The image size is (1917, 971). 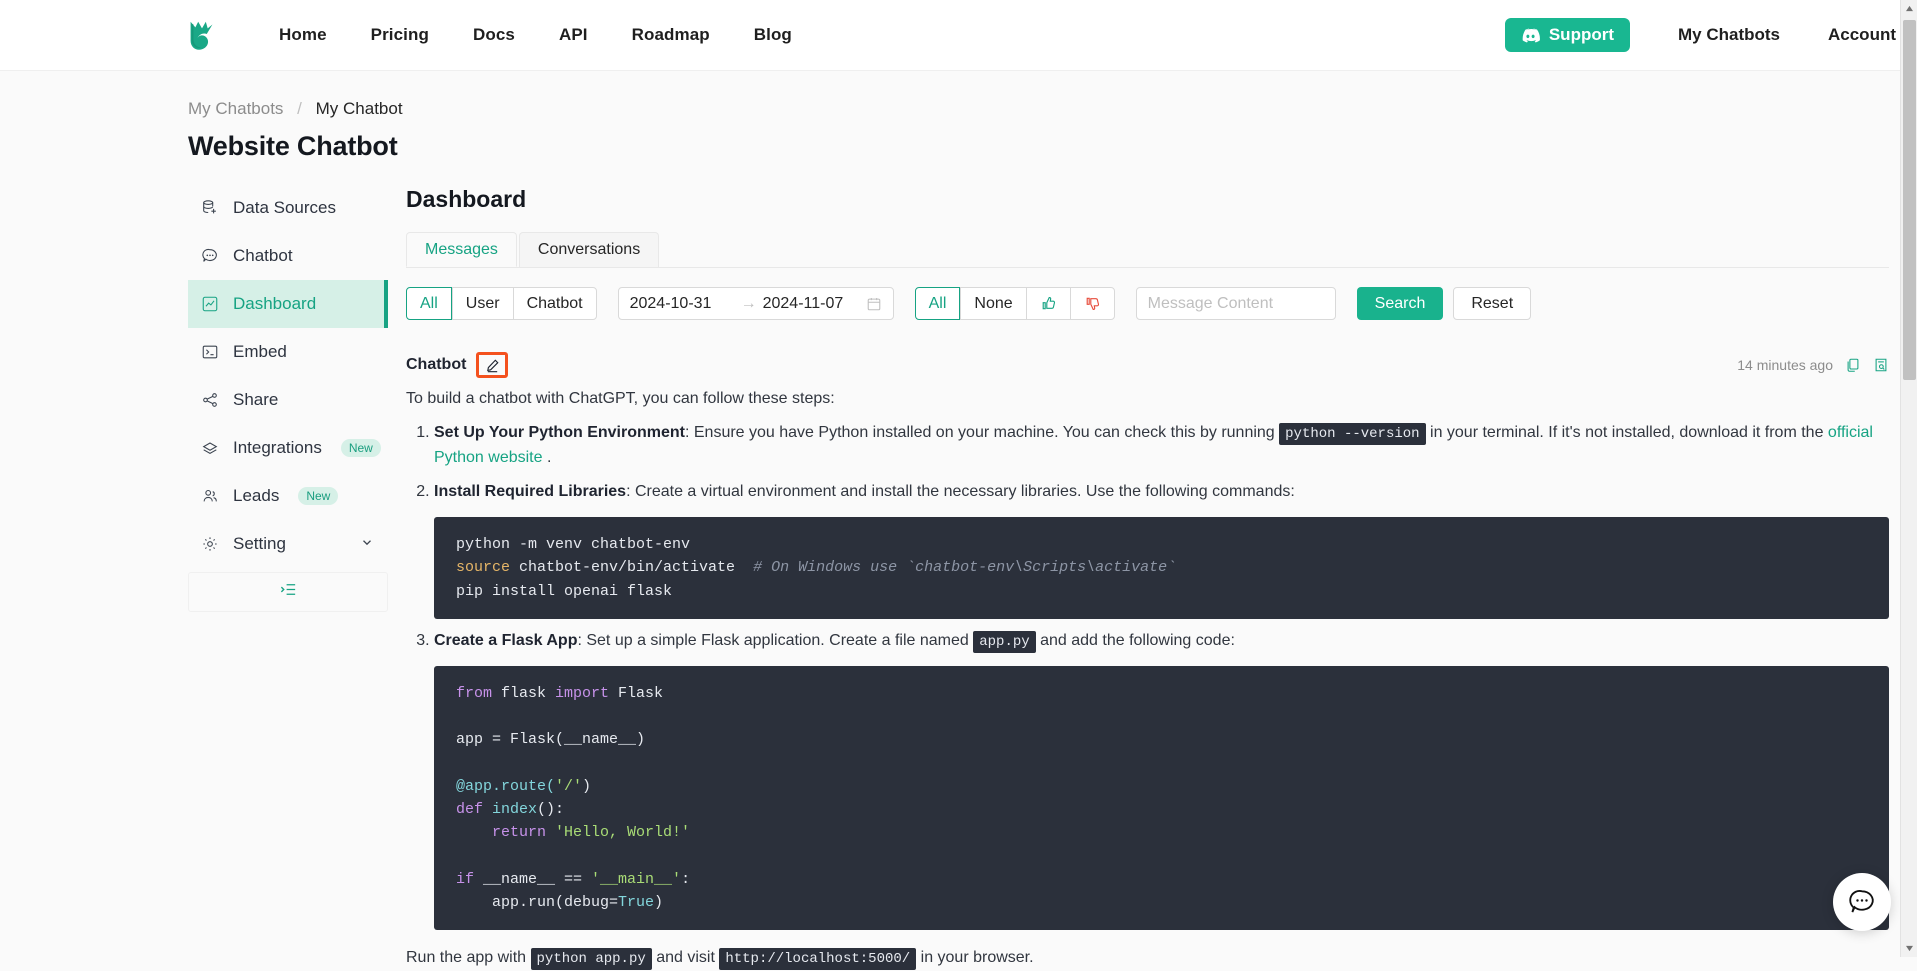 I want to click on sidebar-item-integrations: Integrations New, so click(x=288, y=448).